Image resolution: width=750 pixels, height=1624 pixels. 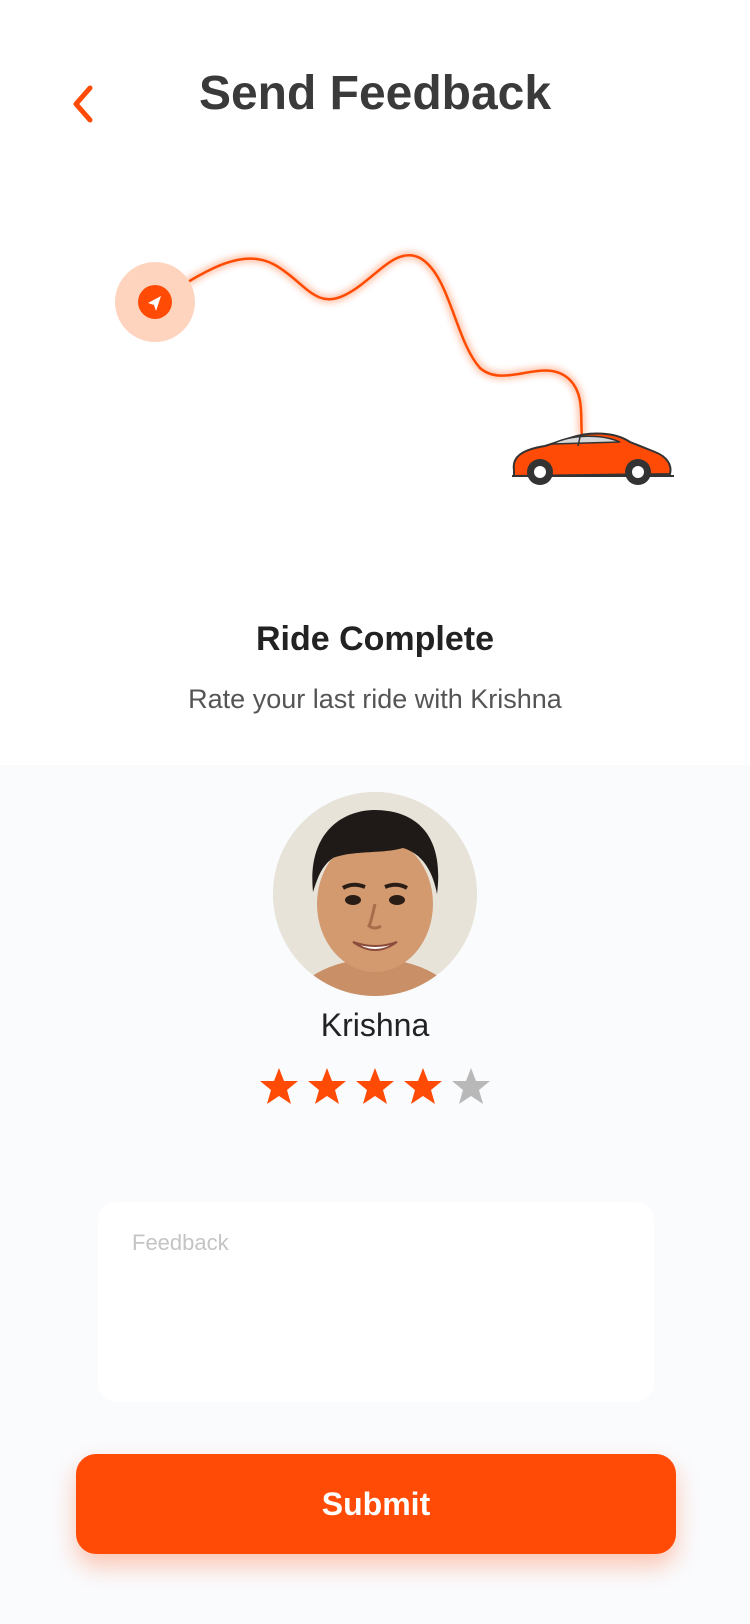 I want to click on page-title: Send Feedback, so click(x=375, y=93).